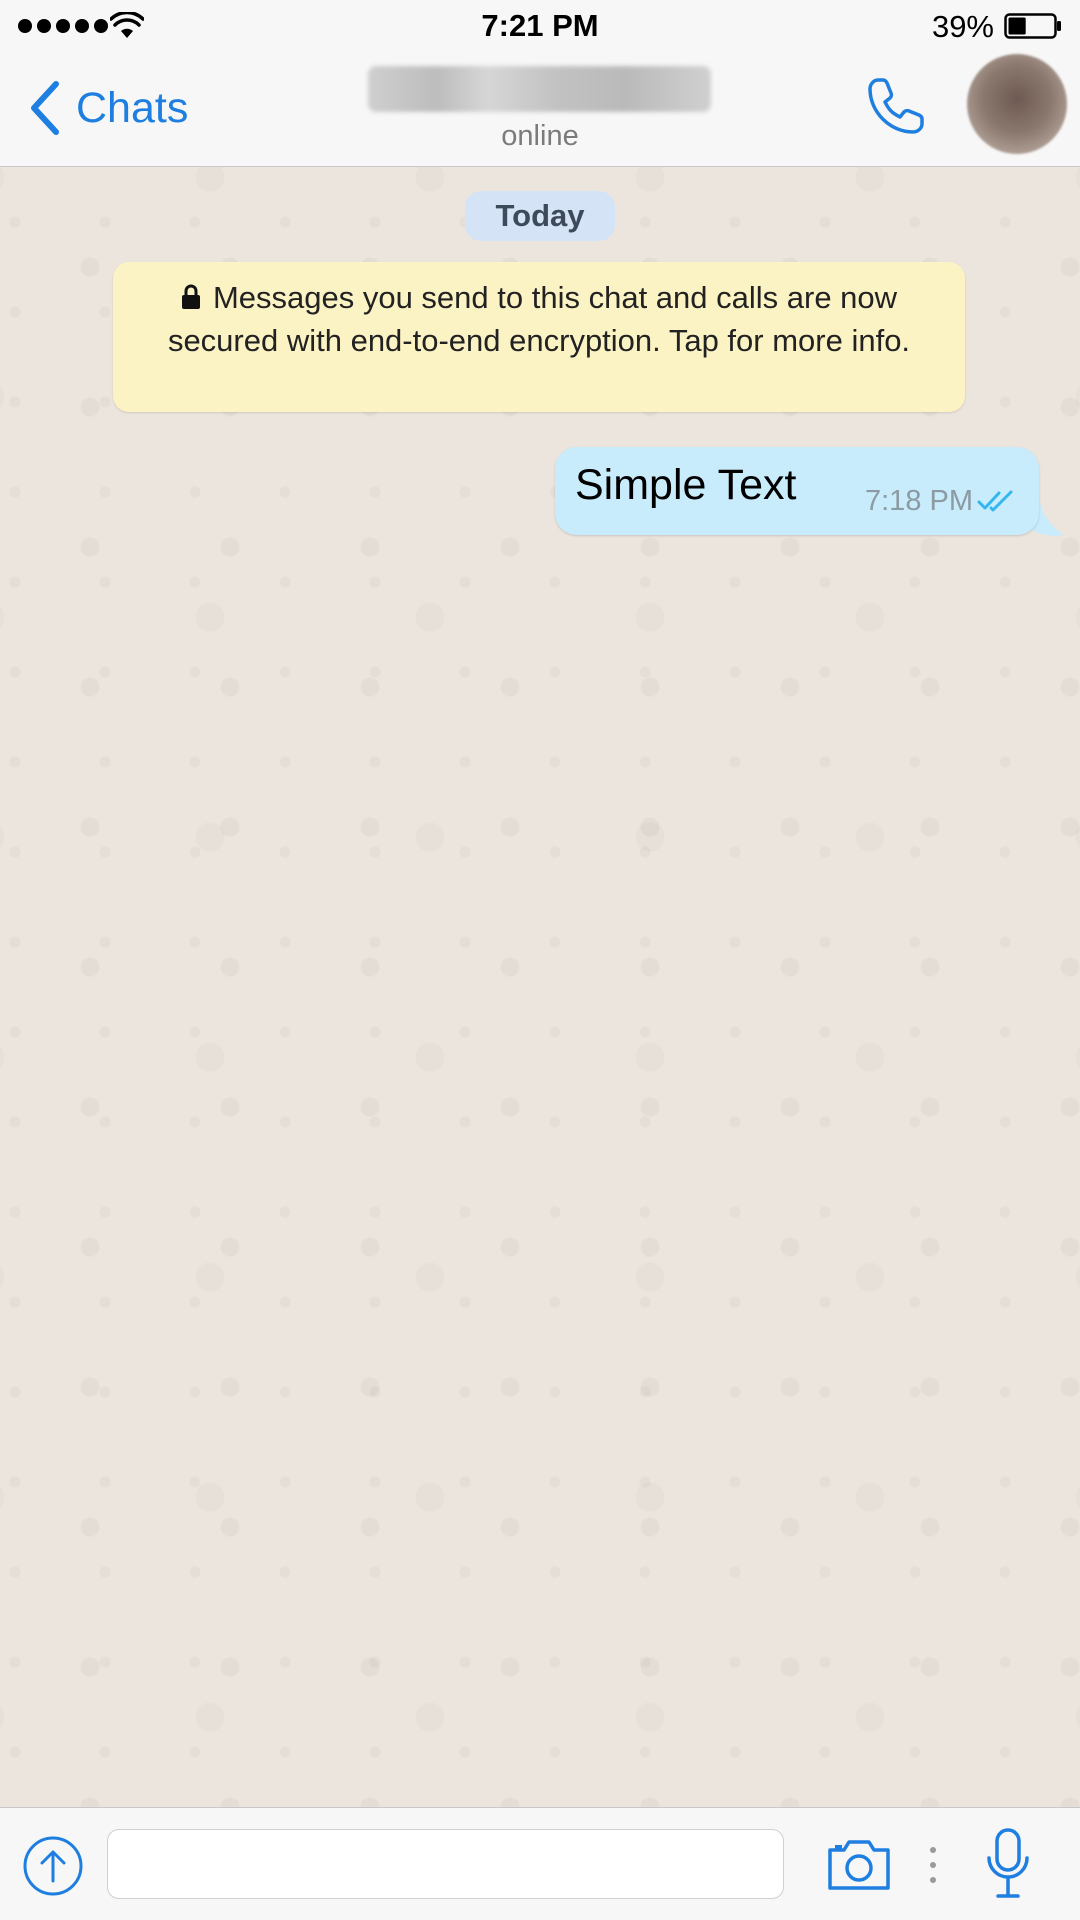  I want to click on nav-bar: Chats online, so click(540, 110).